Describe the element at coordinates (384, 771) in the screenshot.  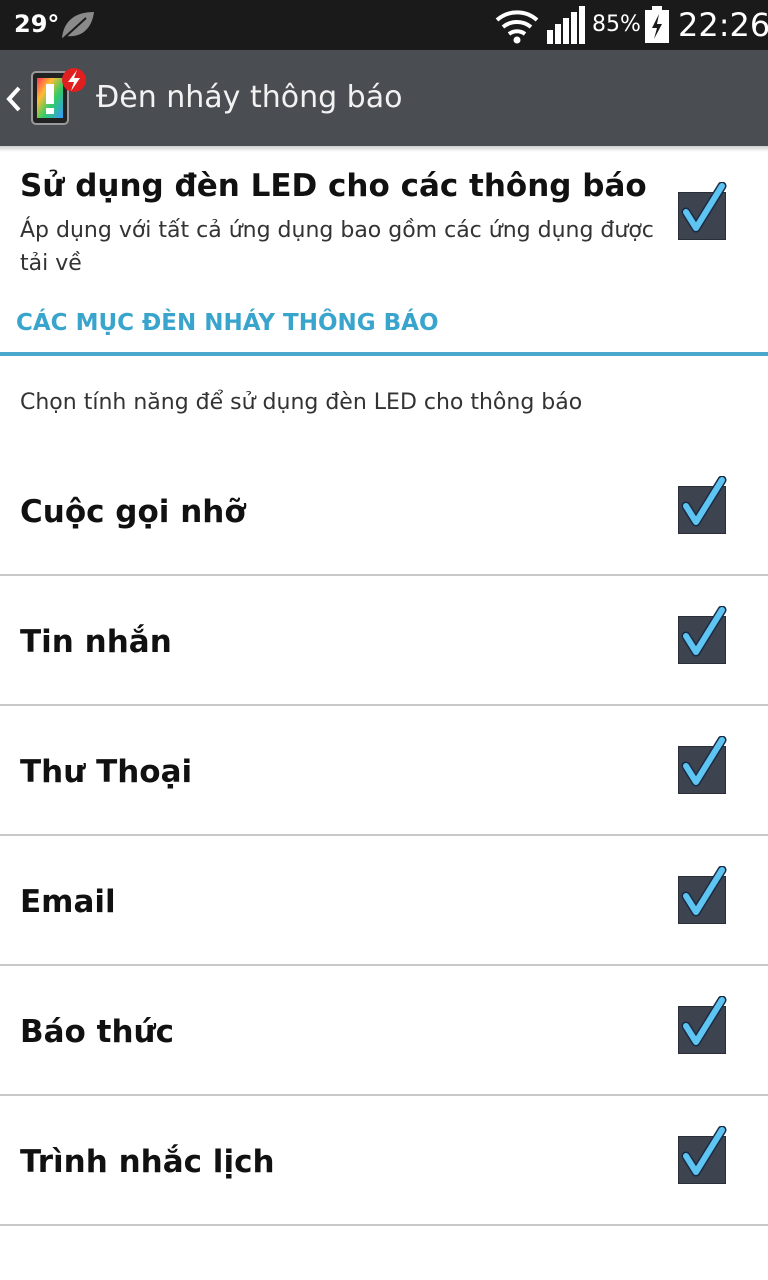
I see `list-item-voicemail: Thư Thoại` at that location.